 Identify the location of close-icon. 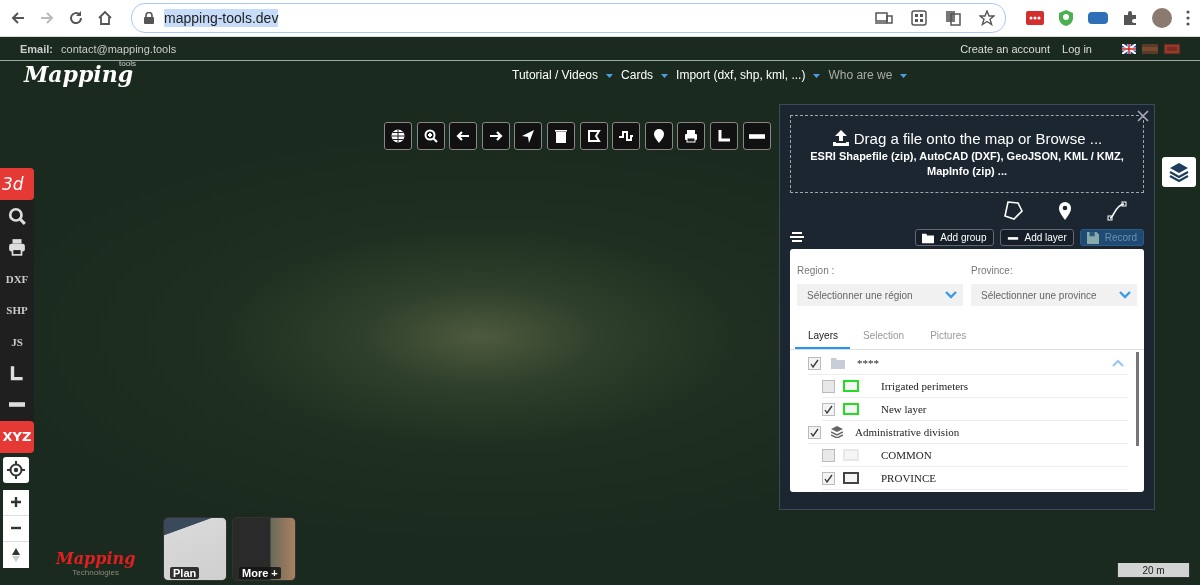
(1143, 116).